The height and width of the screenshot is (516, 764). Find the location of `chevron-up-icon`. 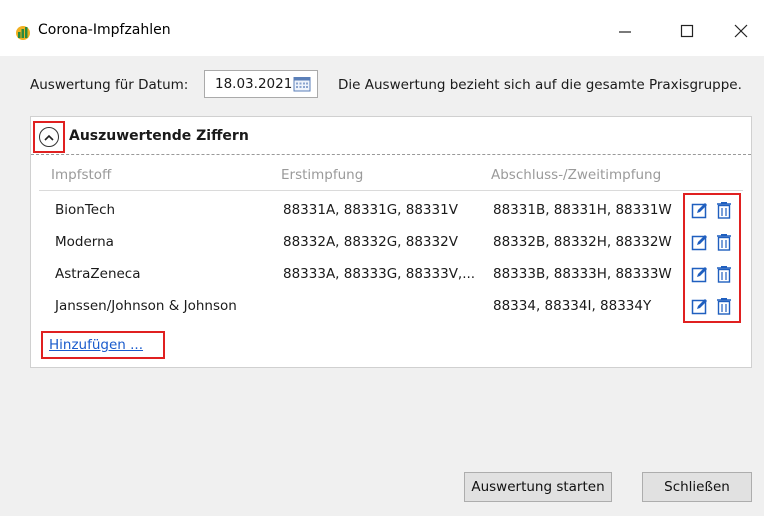

chevron-up-icon is located at coordinates (49, 137).